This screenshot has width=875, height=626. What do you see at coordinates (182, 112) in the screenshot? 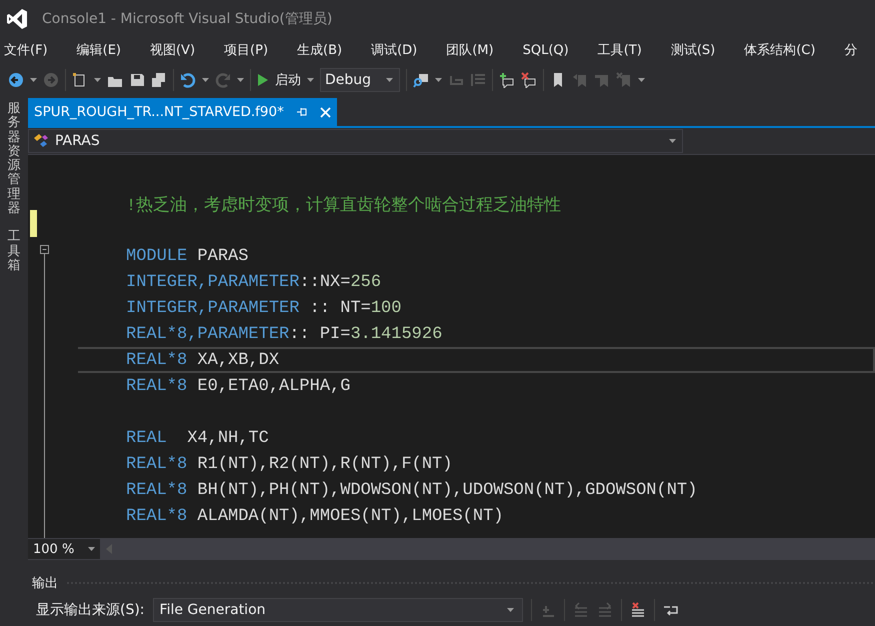
I see `document-tab: SPUR_ROUGH_TR...NT_STARVED.f90*` at bounding box center [182, 112].